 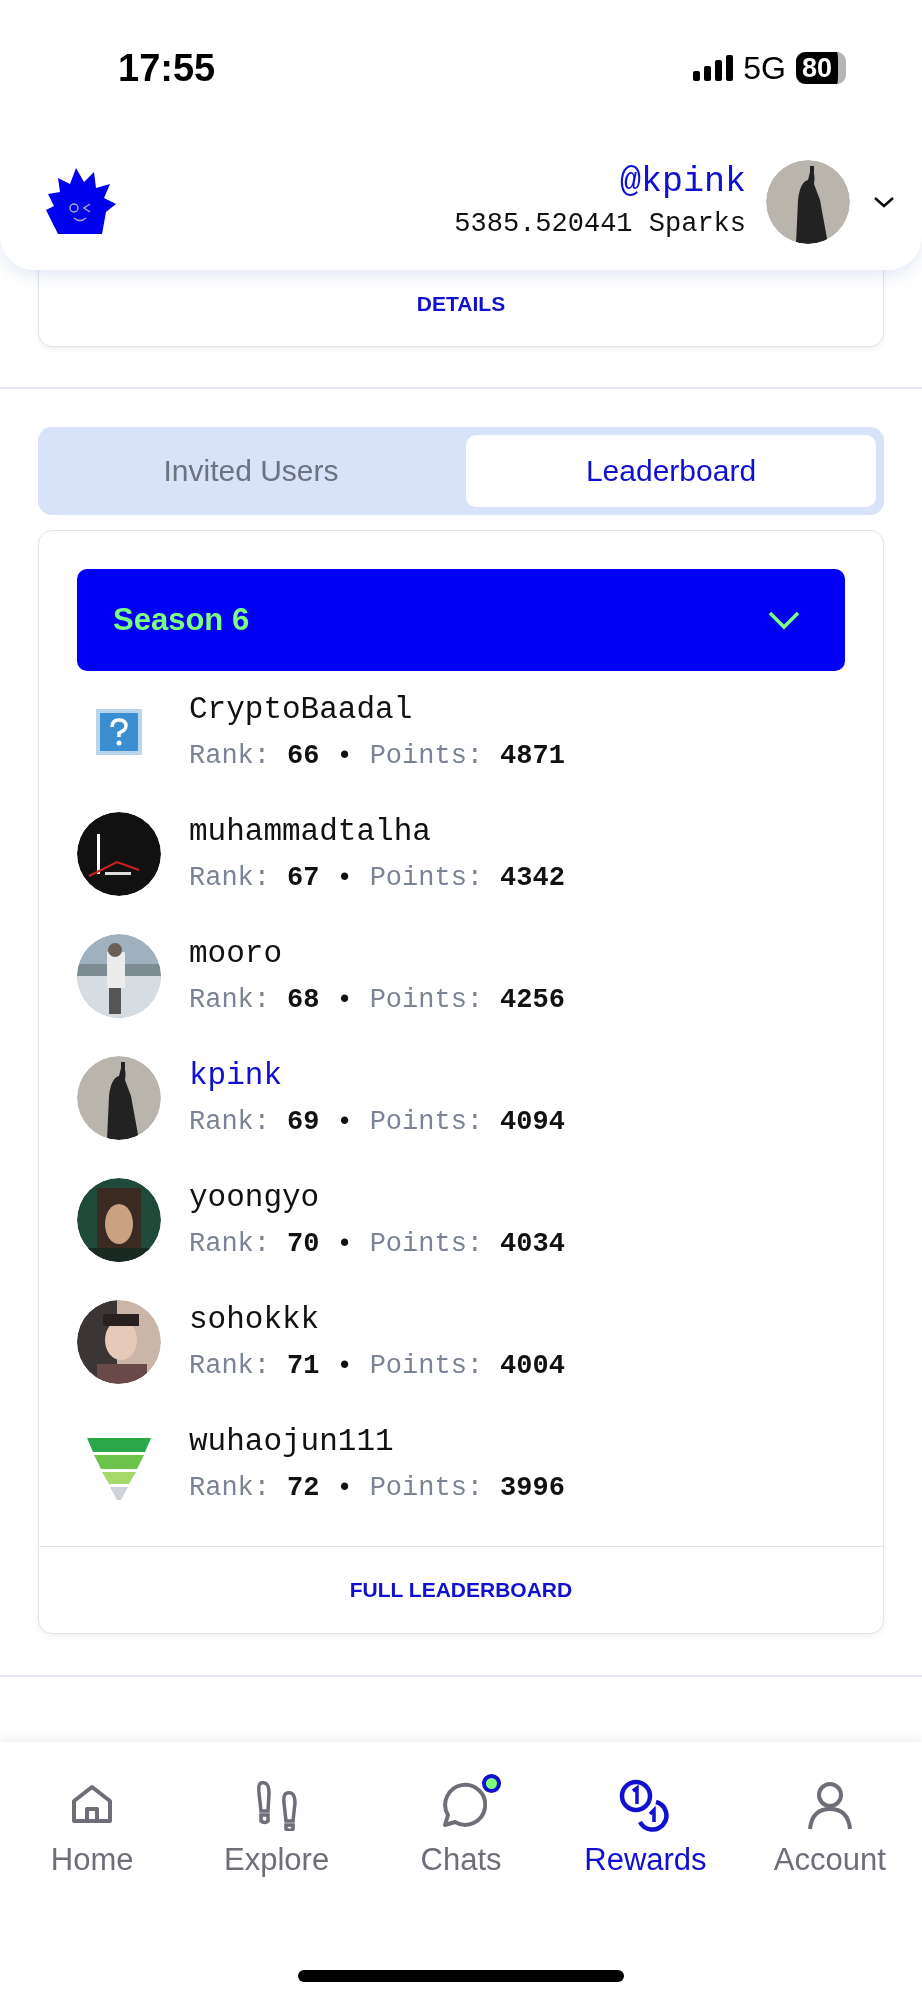 What do you see at coordinates (303, 1488) in the screenshot?
I see `rank-value: 72` at bounding box center [303, 1488].